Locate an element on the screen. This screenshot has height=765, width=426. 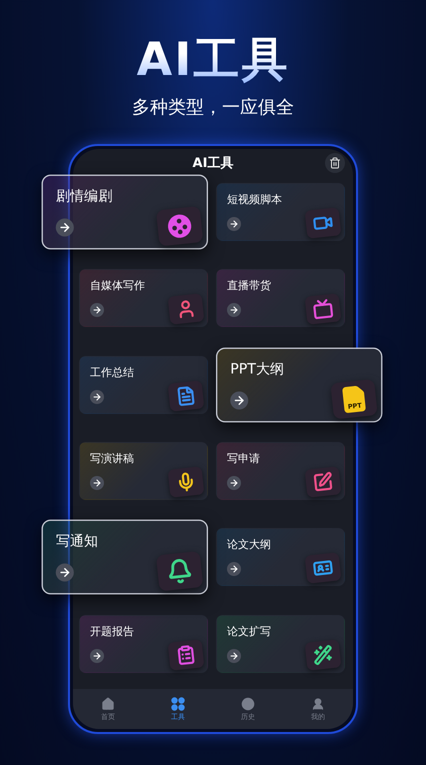
tool-card: 开题报告 is located at coordinates (143, 643).